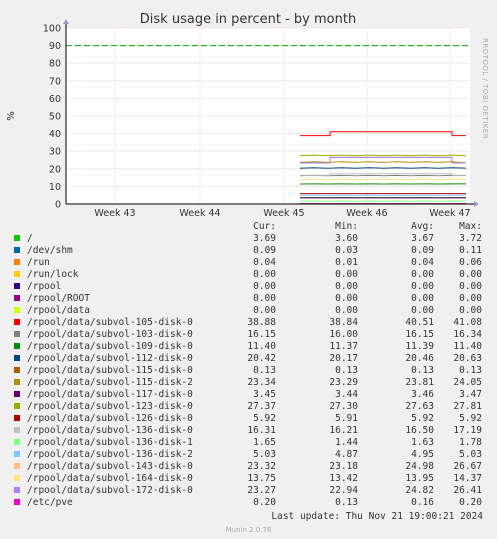 The height and width of the screenshot is (539, 497). I want to click on legend-value-max: 27.81, so click(467, 406).